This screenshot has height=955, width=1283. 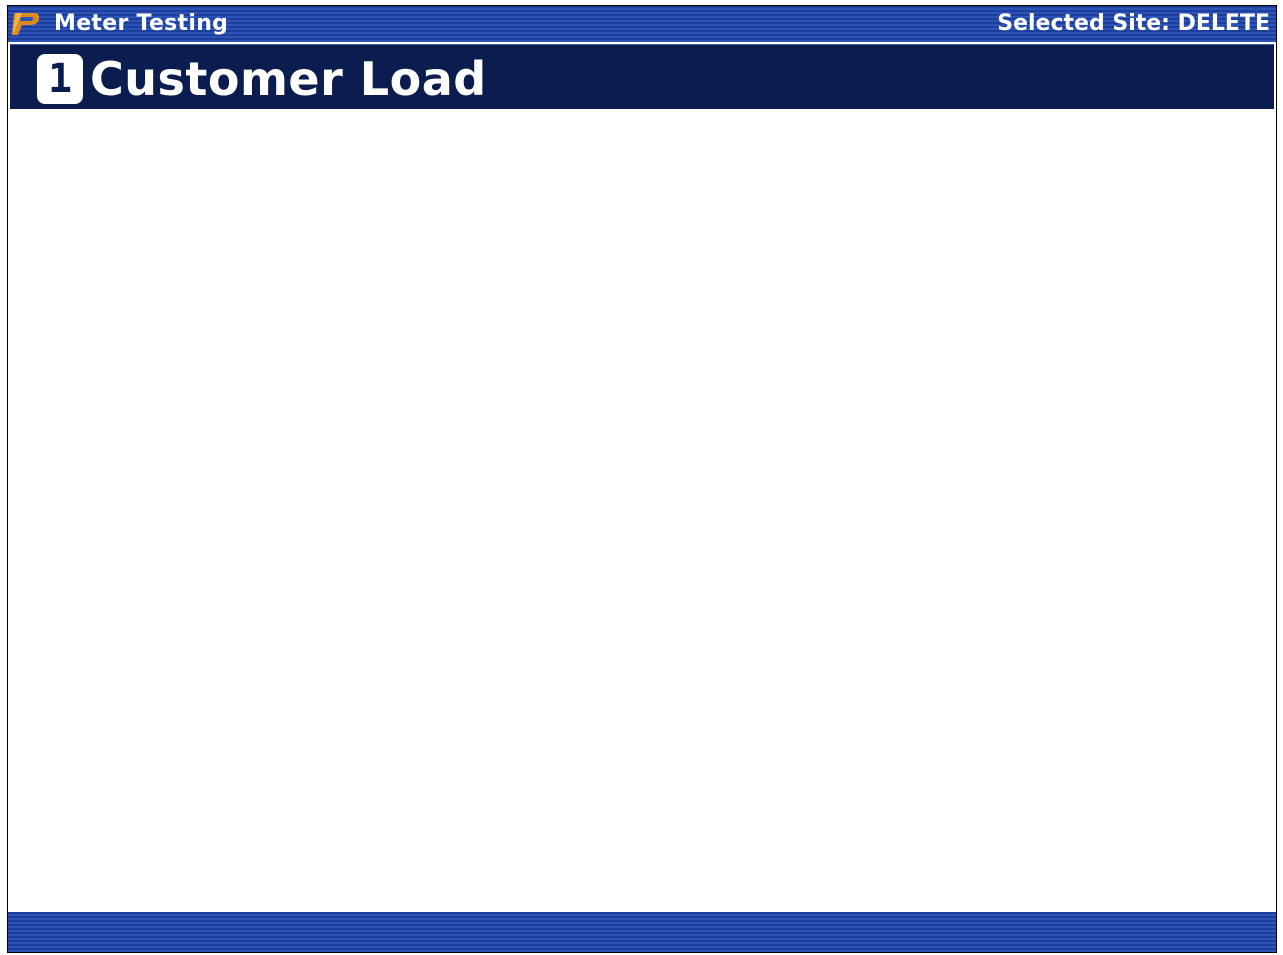 I want to click on app-title: Meter Testing, so click(x=141, y=23).